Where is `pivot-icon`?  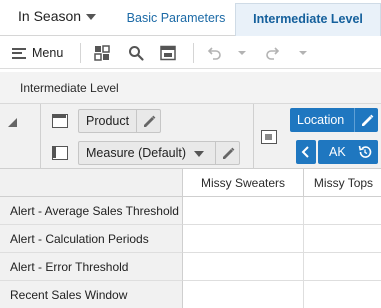 pivot-icon is located at coordinates (102, 53).